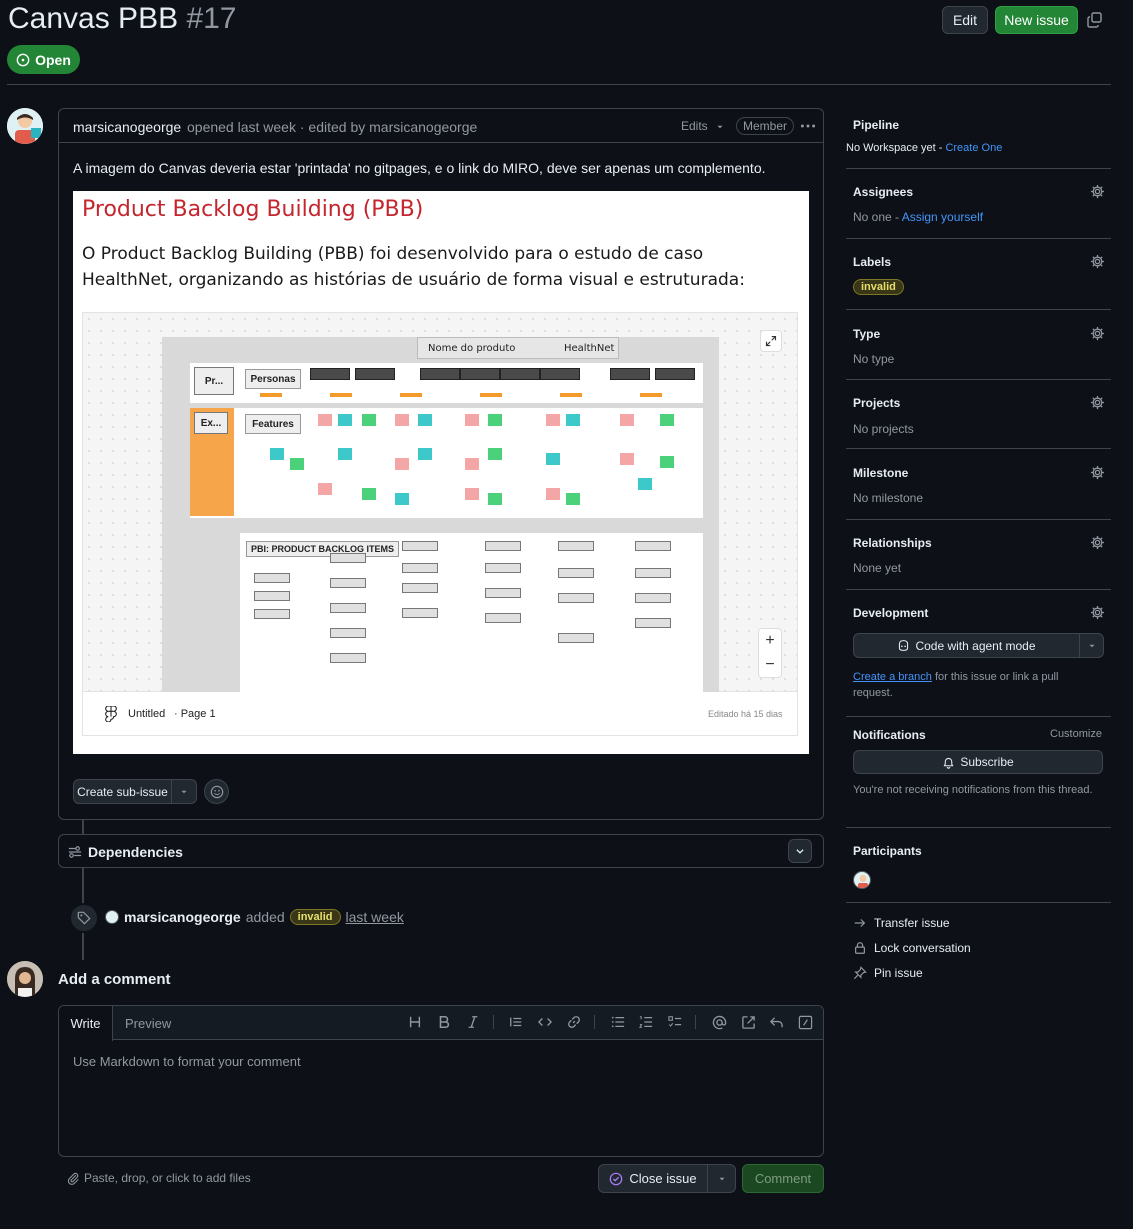  Describe the element at coordinates (805, 1022) in the screenshot. I see `slash-commands-icon` at that location.